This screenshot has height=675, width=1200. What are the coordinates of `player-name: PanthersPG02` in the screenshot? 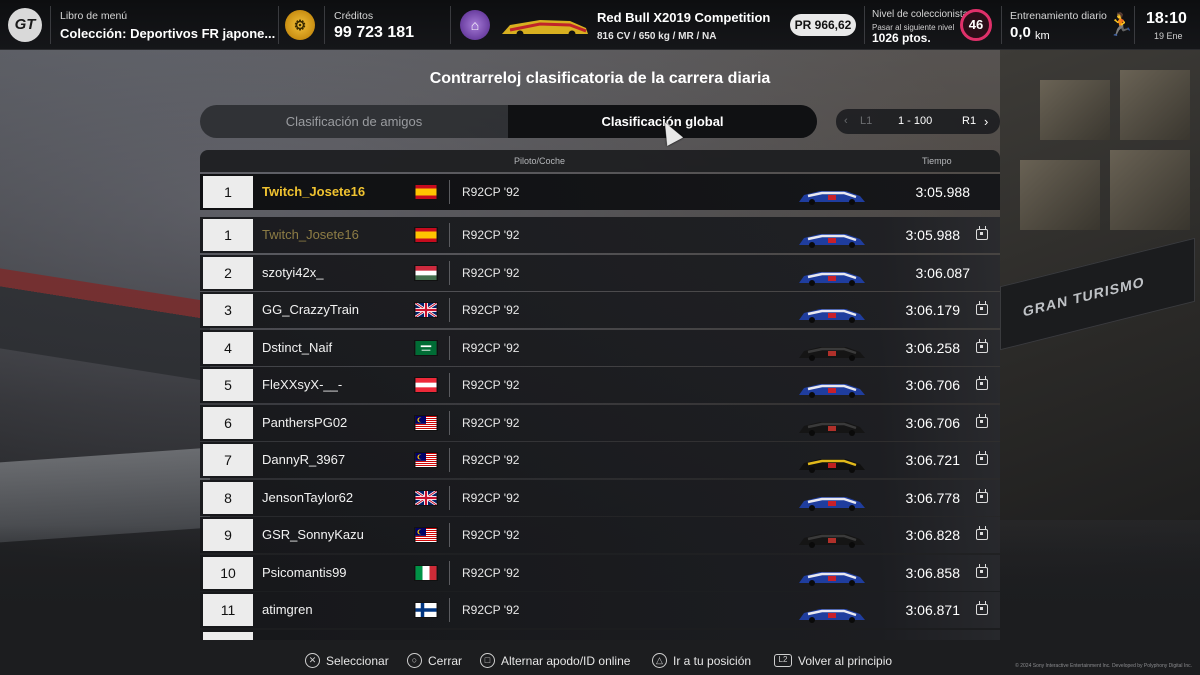 It's located at (305, 422).